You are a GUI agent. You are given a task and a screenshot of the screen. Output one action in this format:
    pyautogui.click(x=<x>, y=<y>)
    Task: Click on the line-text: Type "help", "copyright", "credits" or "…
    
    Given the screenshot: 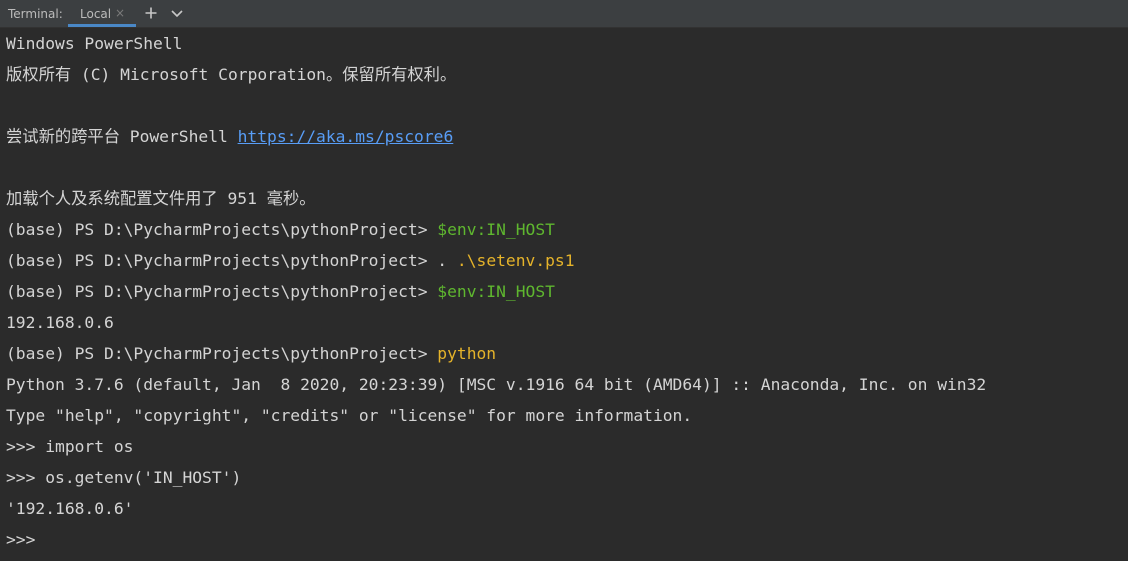 What is the action you would take?
    pyautogui.click(x=349, y=415)
    